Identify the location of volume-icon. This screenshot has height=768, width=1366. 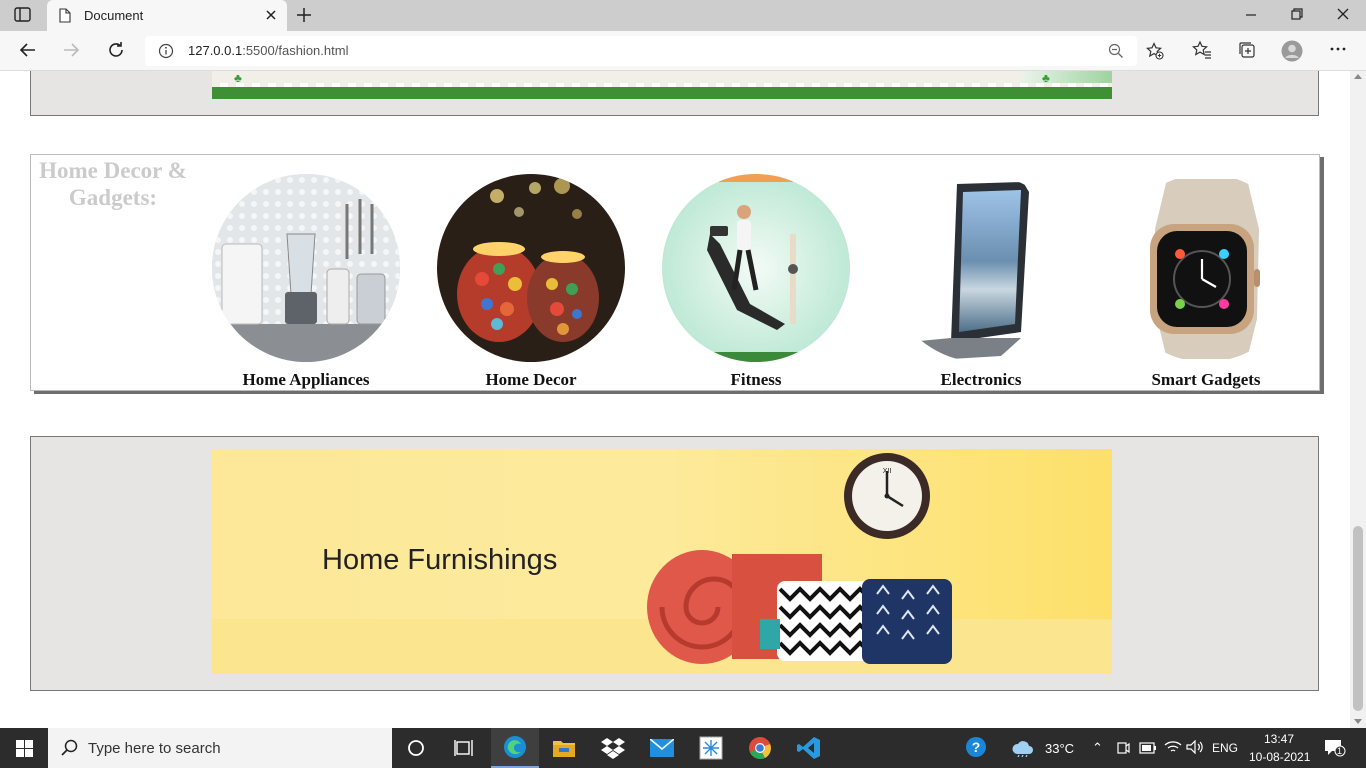
(1195, 749).